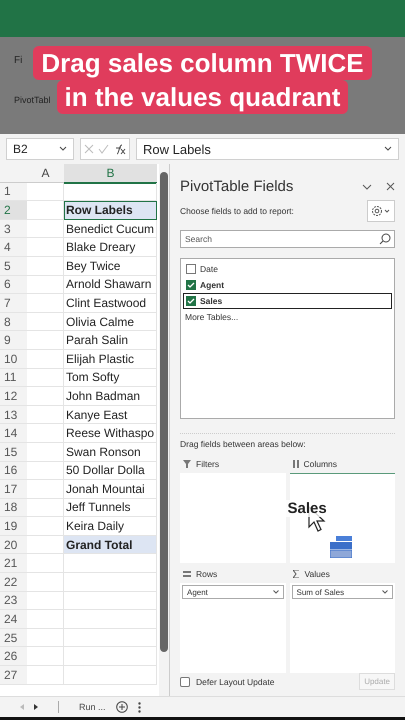 This screenshot has width=405, height=720. What do you see at coordinates (110, 174) in the screenshot?
I see `column-header: B` at bounding box center [110, 174].